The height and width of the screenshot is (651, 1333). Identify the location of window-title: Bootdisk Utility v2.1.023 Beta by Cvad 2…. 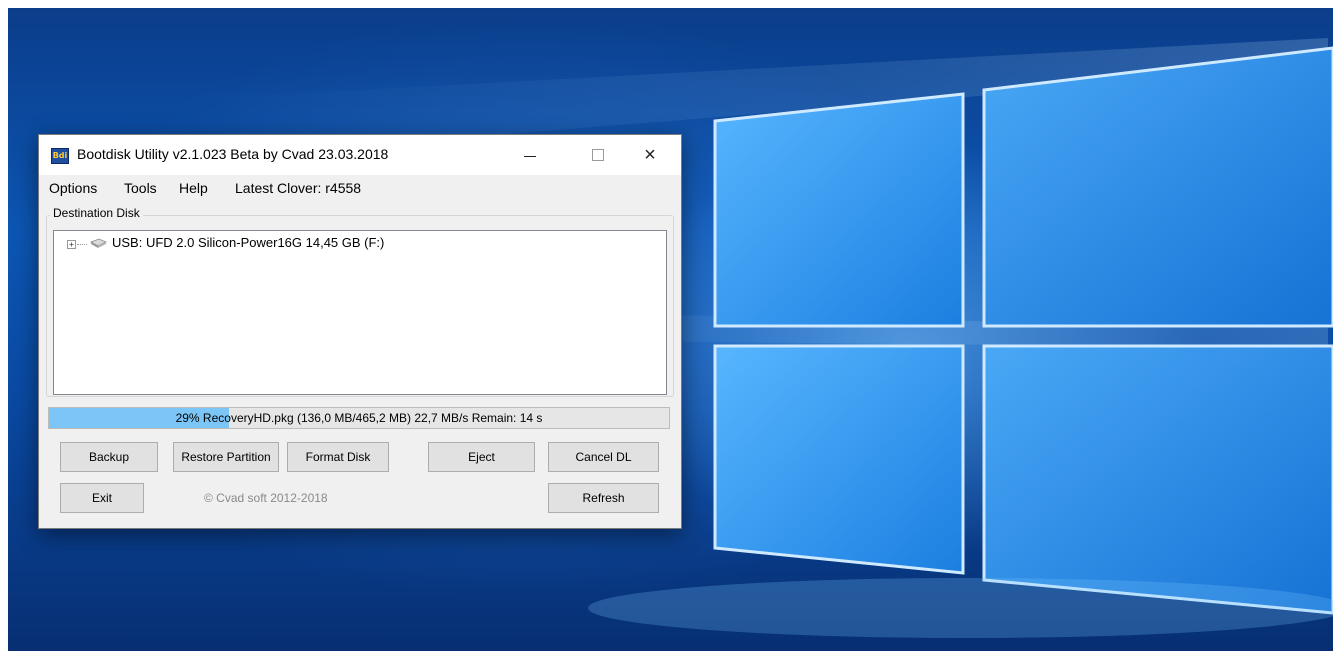
(233, 154).